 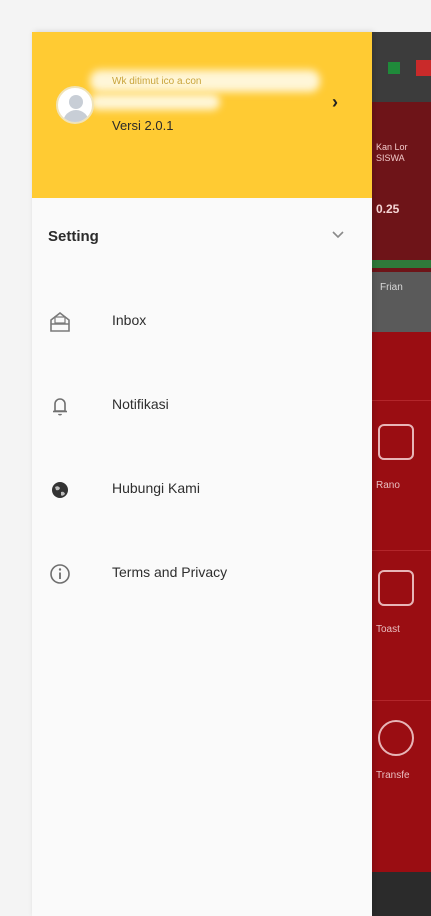 I want to click on background-banner-number: 0.25, so click(x=388, y=209).